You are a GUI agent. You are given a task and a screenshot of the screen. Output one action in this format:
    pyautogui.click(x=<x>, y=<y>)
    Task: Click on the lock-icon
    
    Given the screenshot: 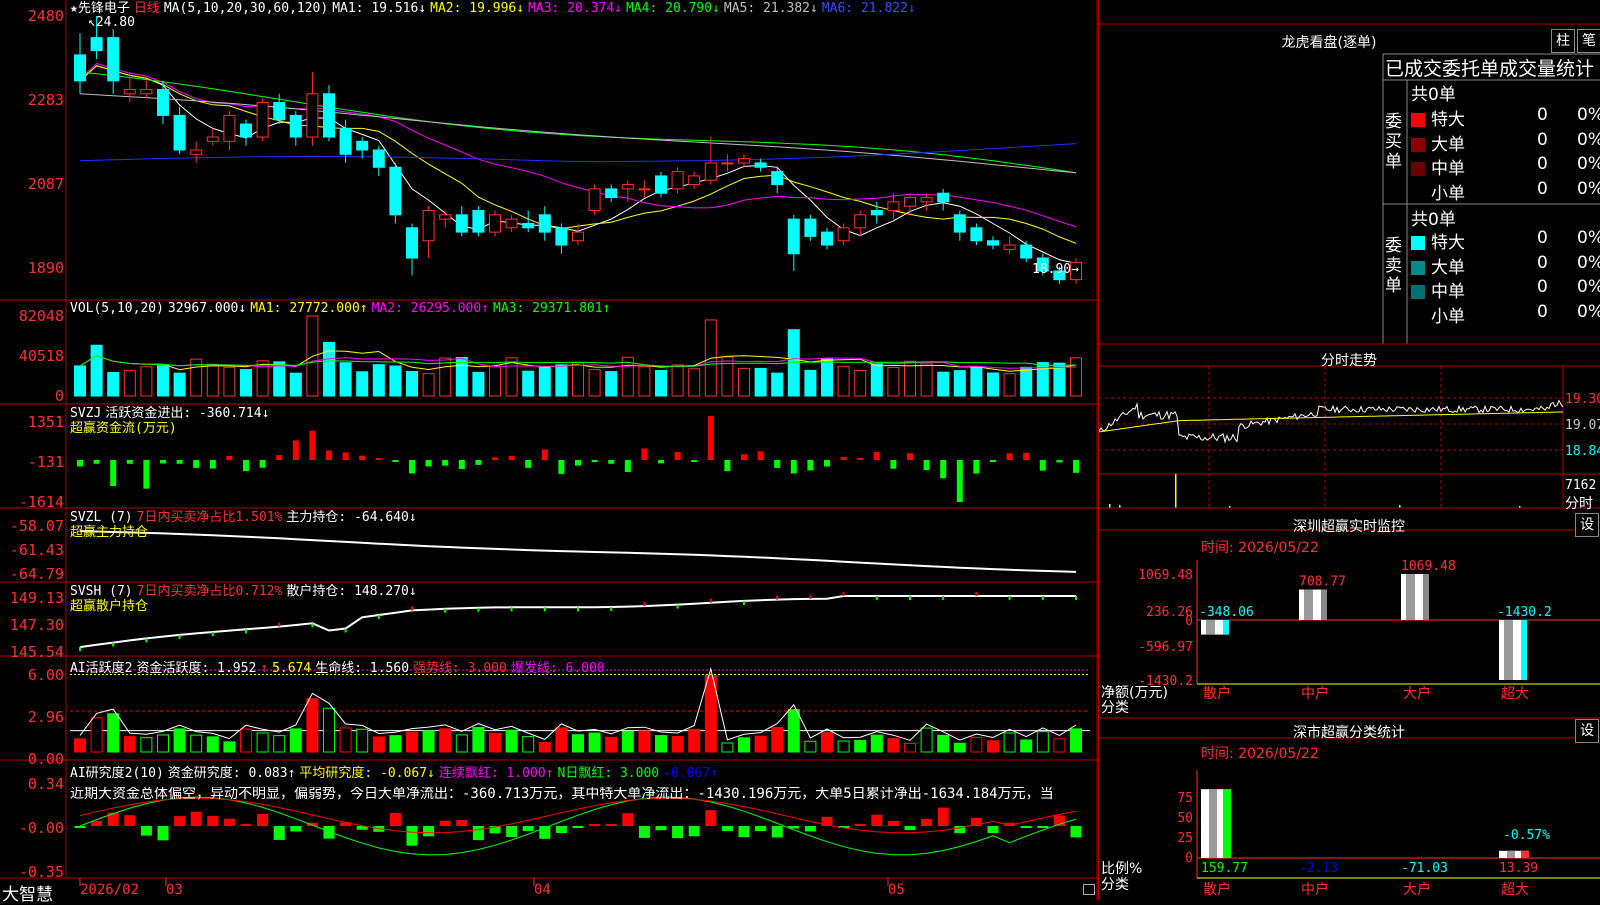 What is the action you would take?
    pyautogui.click(x=1089, y=889)
    